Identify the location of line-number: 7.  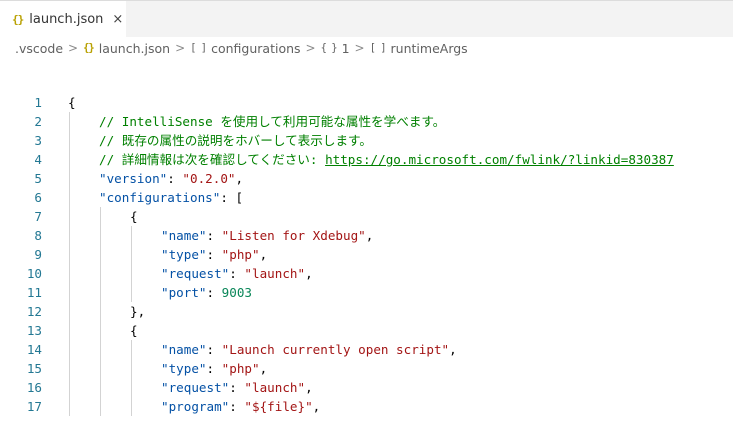
(38, 216).